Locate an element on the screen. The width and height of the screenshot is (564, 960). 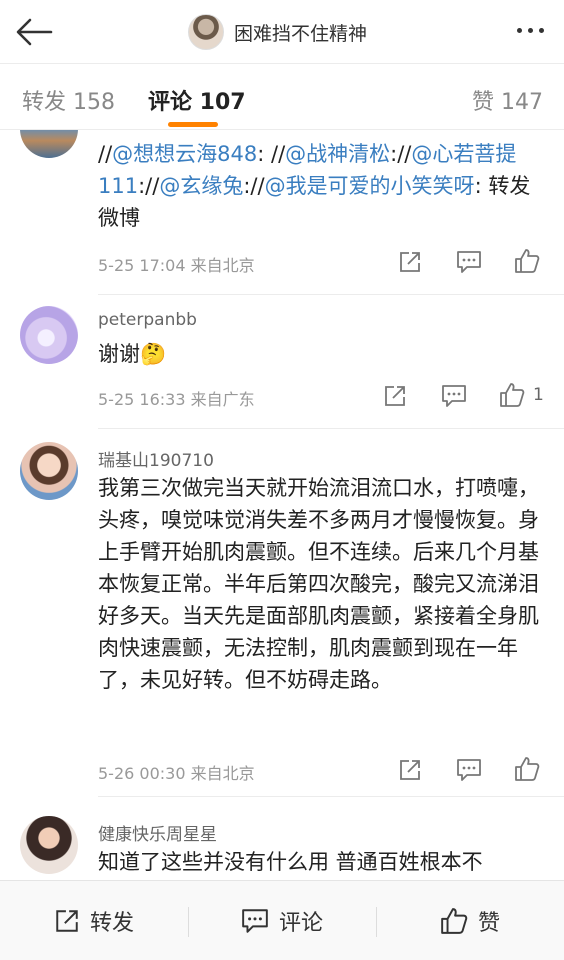
mention-link: @战神清松 is located at coordinates (337, 154).